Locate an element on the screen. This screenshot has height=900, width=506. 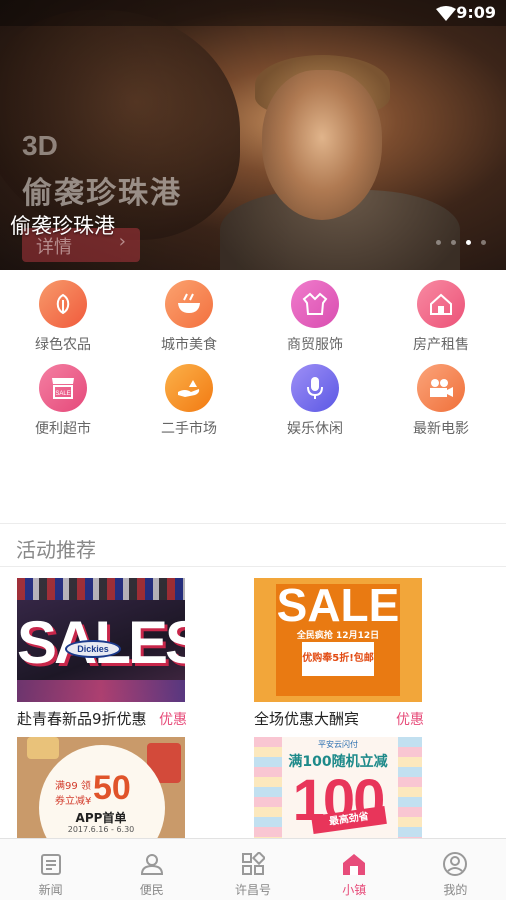
poster-detail-label: 详情 is located at coordinates (54, 247).